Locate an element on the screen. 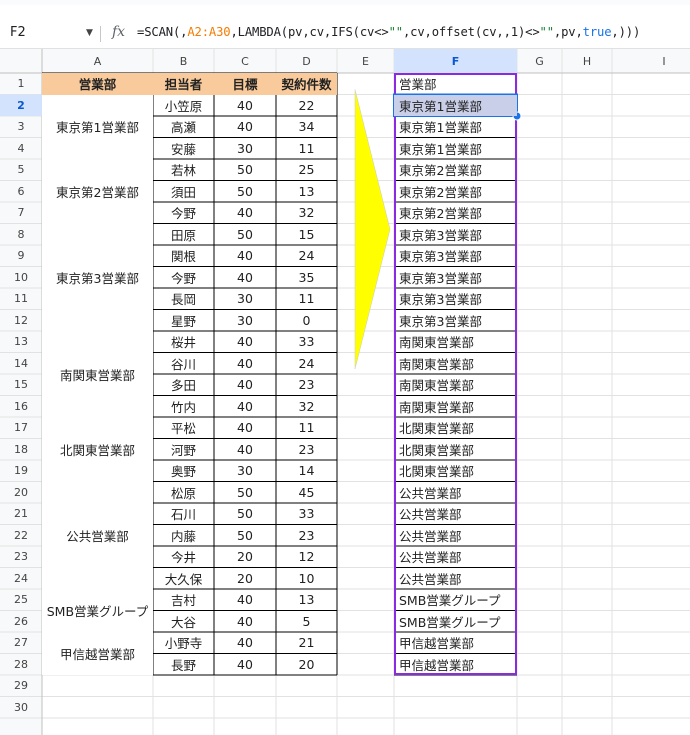 The width and height of the screenshot is (690, 735). dept-merged-cell: 公共営業部 is located at coordinates (97, 535).